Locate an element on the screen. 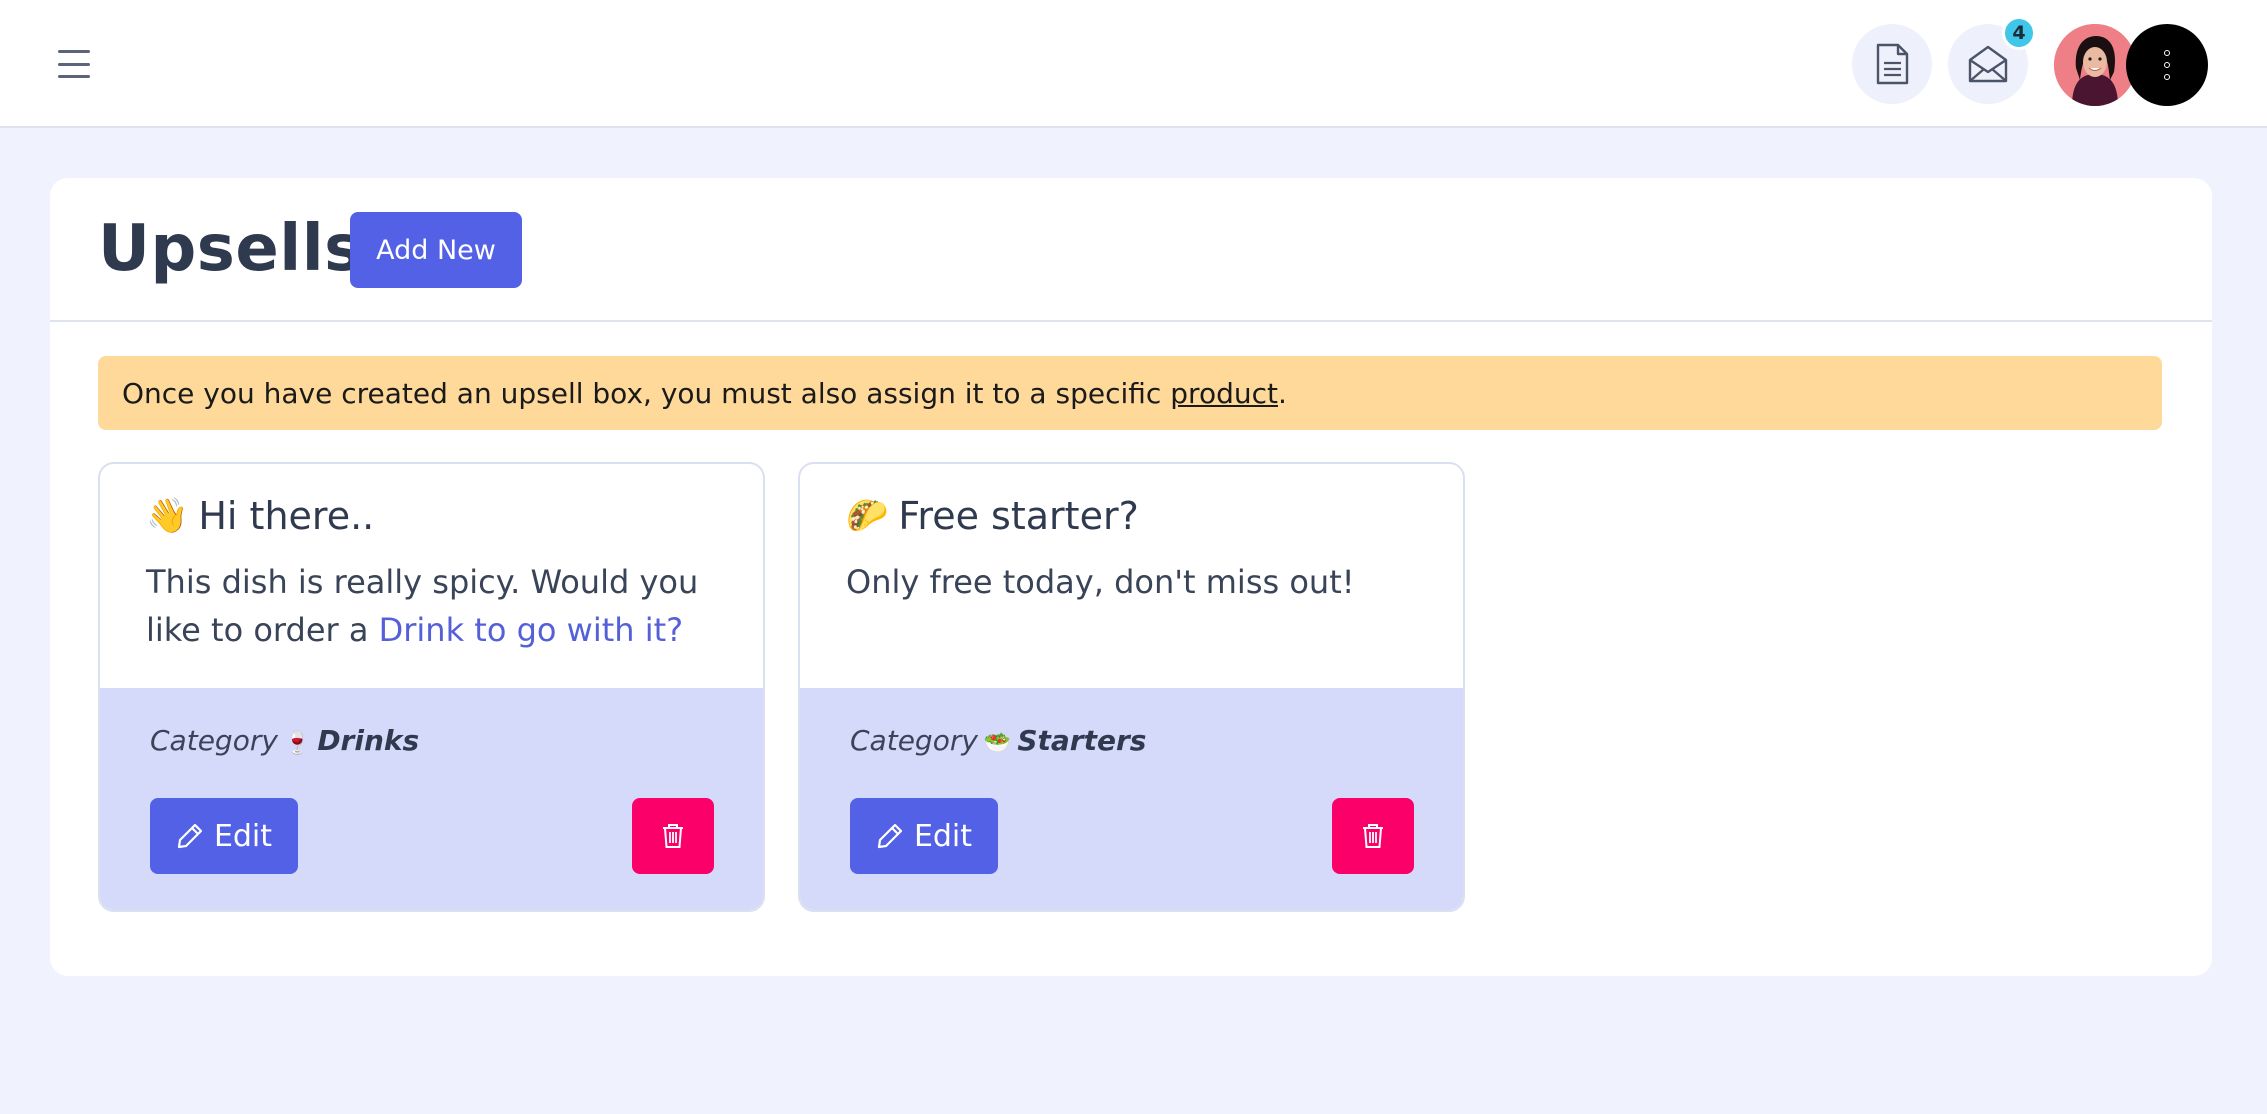 The width and height of the screenshot is (2267, 1114). document-icon is located at coordinates (1892, 64).